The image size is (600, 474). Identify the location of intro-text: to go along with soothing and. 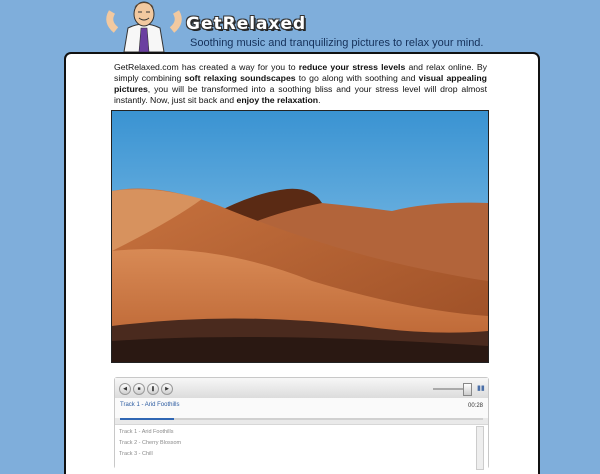
(357, 78).